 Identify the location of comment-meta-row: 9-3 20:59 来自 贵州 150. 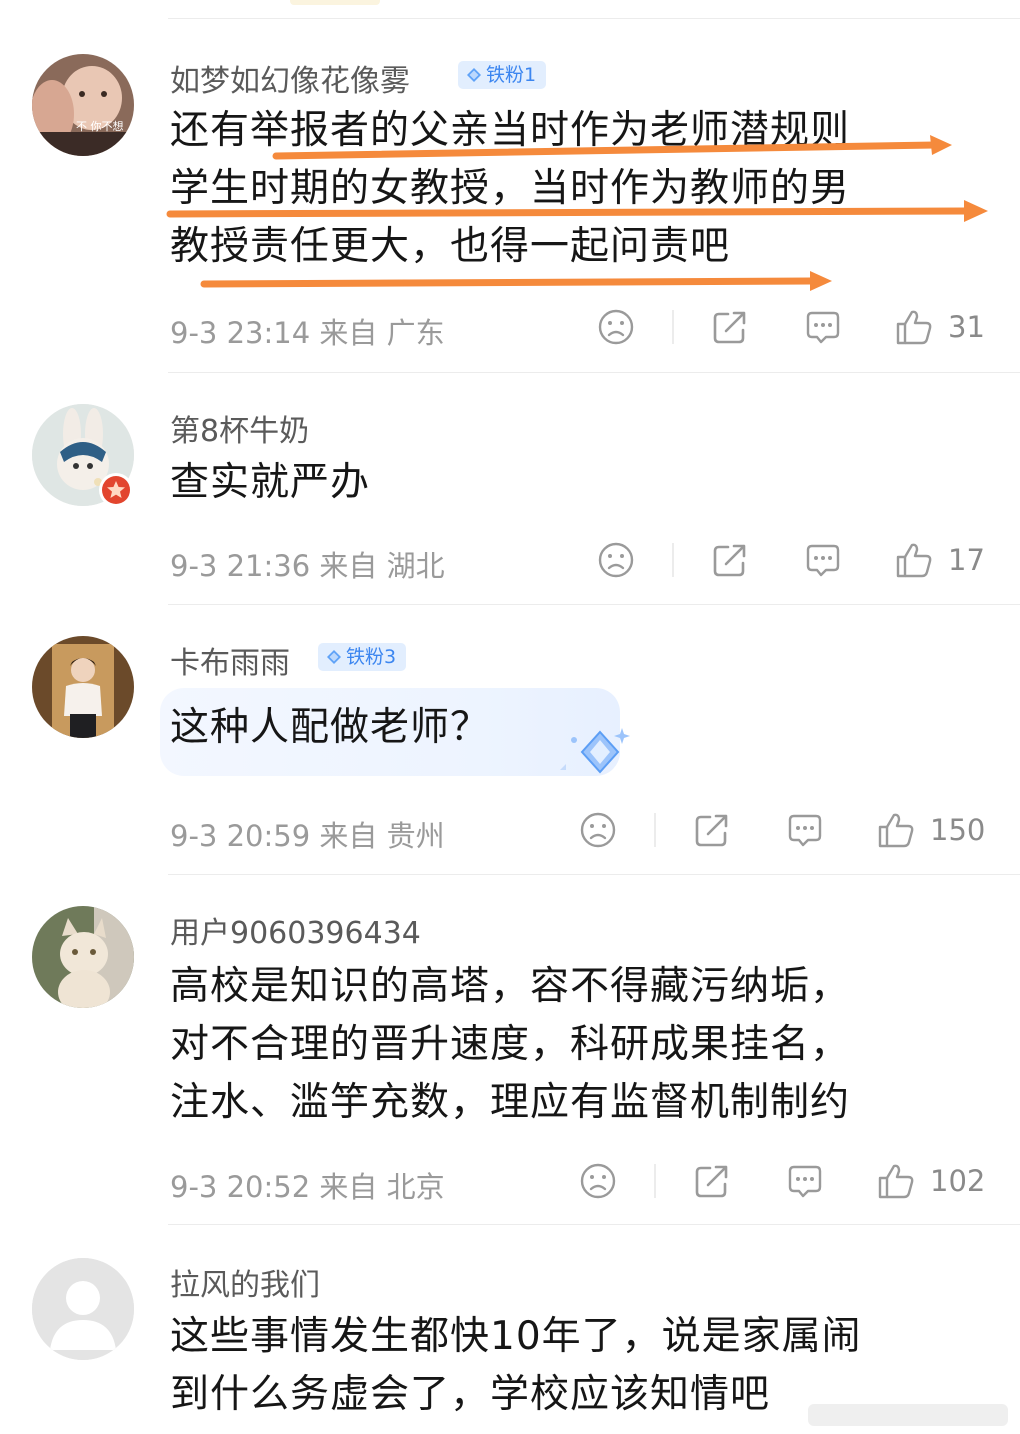
(579, 830).